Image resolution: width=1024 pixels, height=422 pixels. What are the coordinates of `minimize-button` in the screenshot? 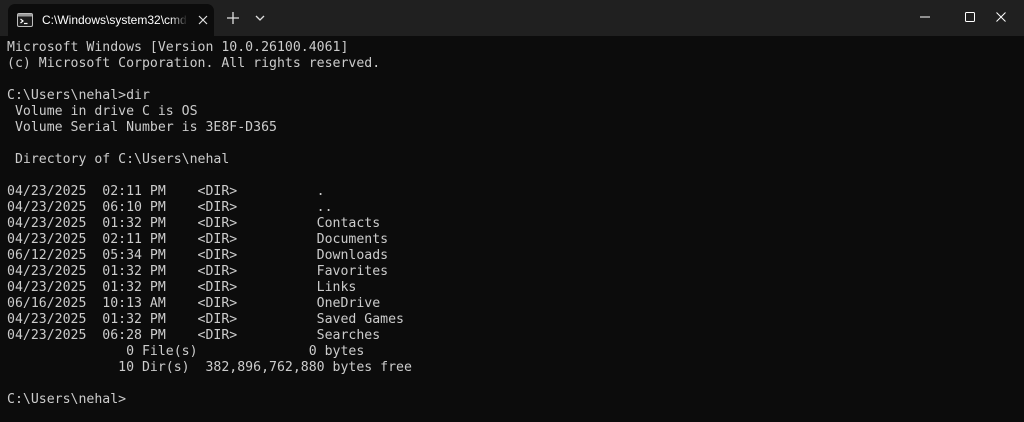 It's located at (925, 17).